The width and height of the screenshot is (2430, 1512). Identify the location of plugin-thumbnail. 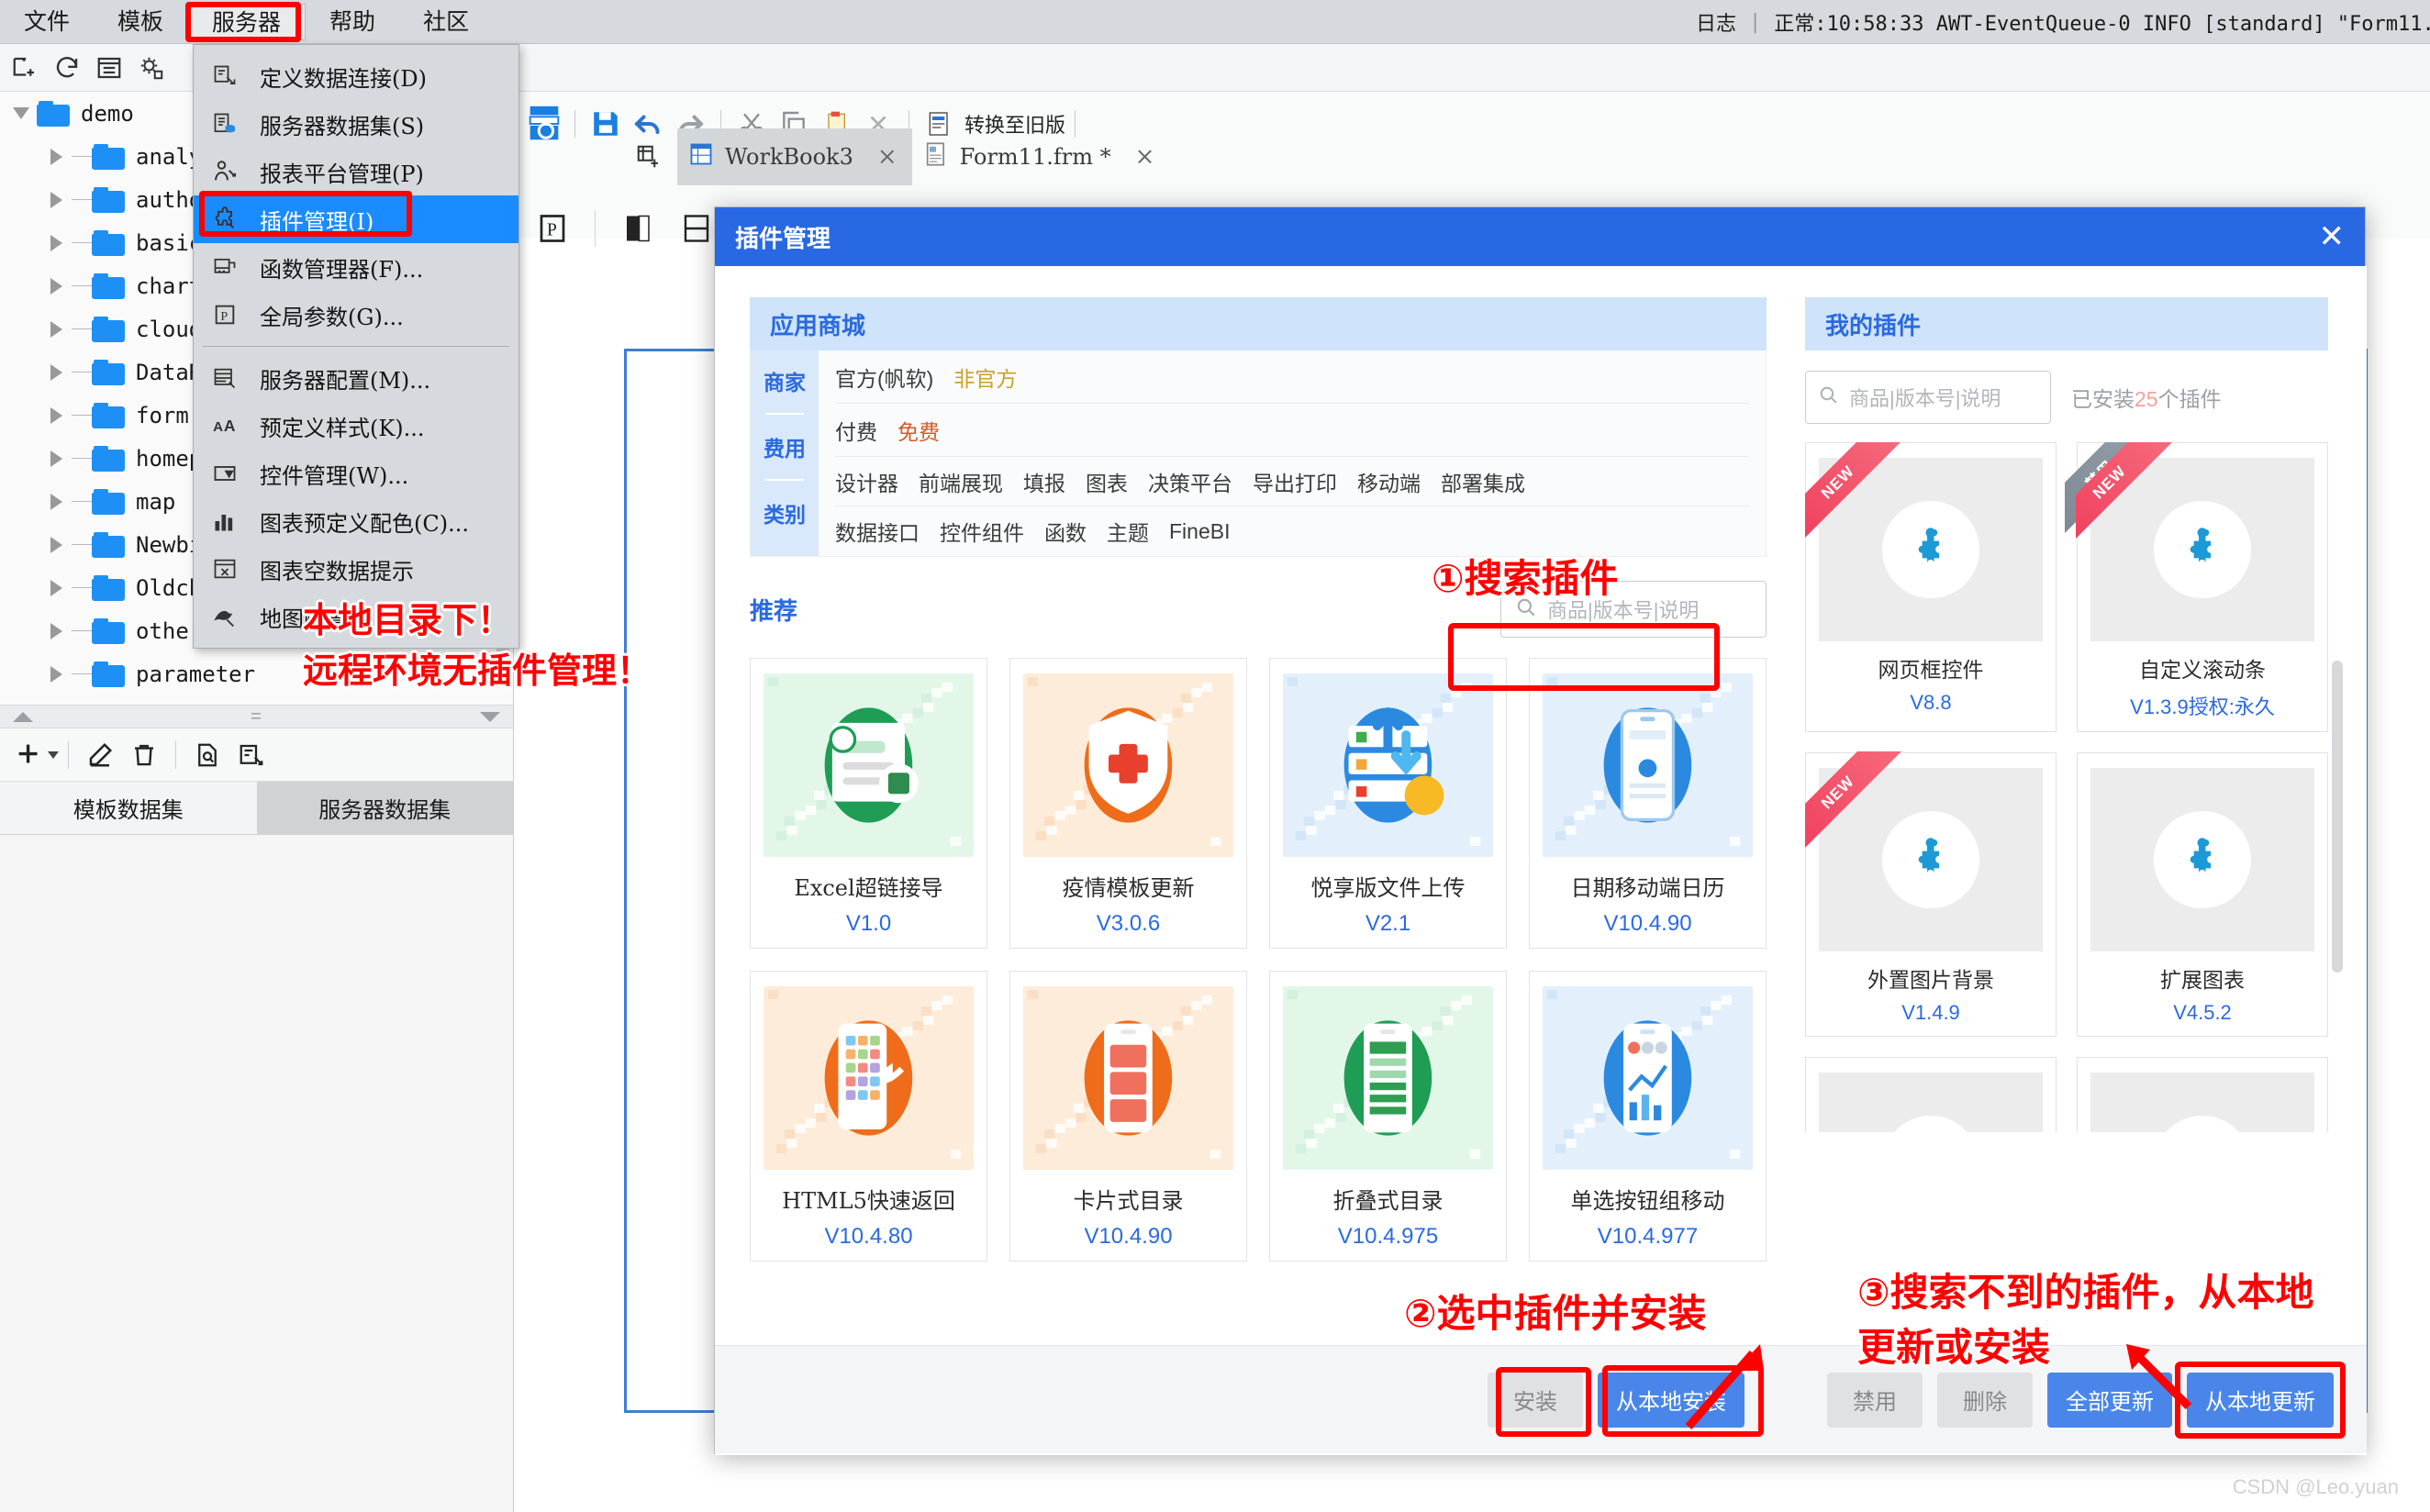
(2202, 1102).